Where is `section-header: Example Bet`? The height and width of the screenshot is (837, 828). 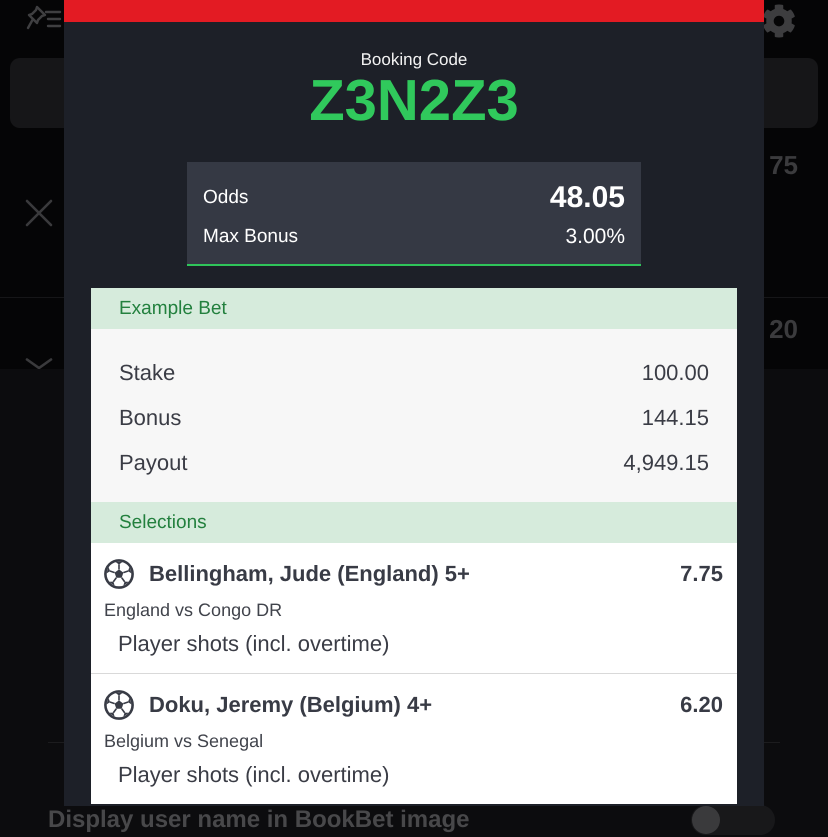
section-header: Example Bet is located at coordinates (414, 308).